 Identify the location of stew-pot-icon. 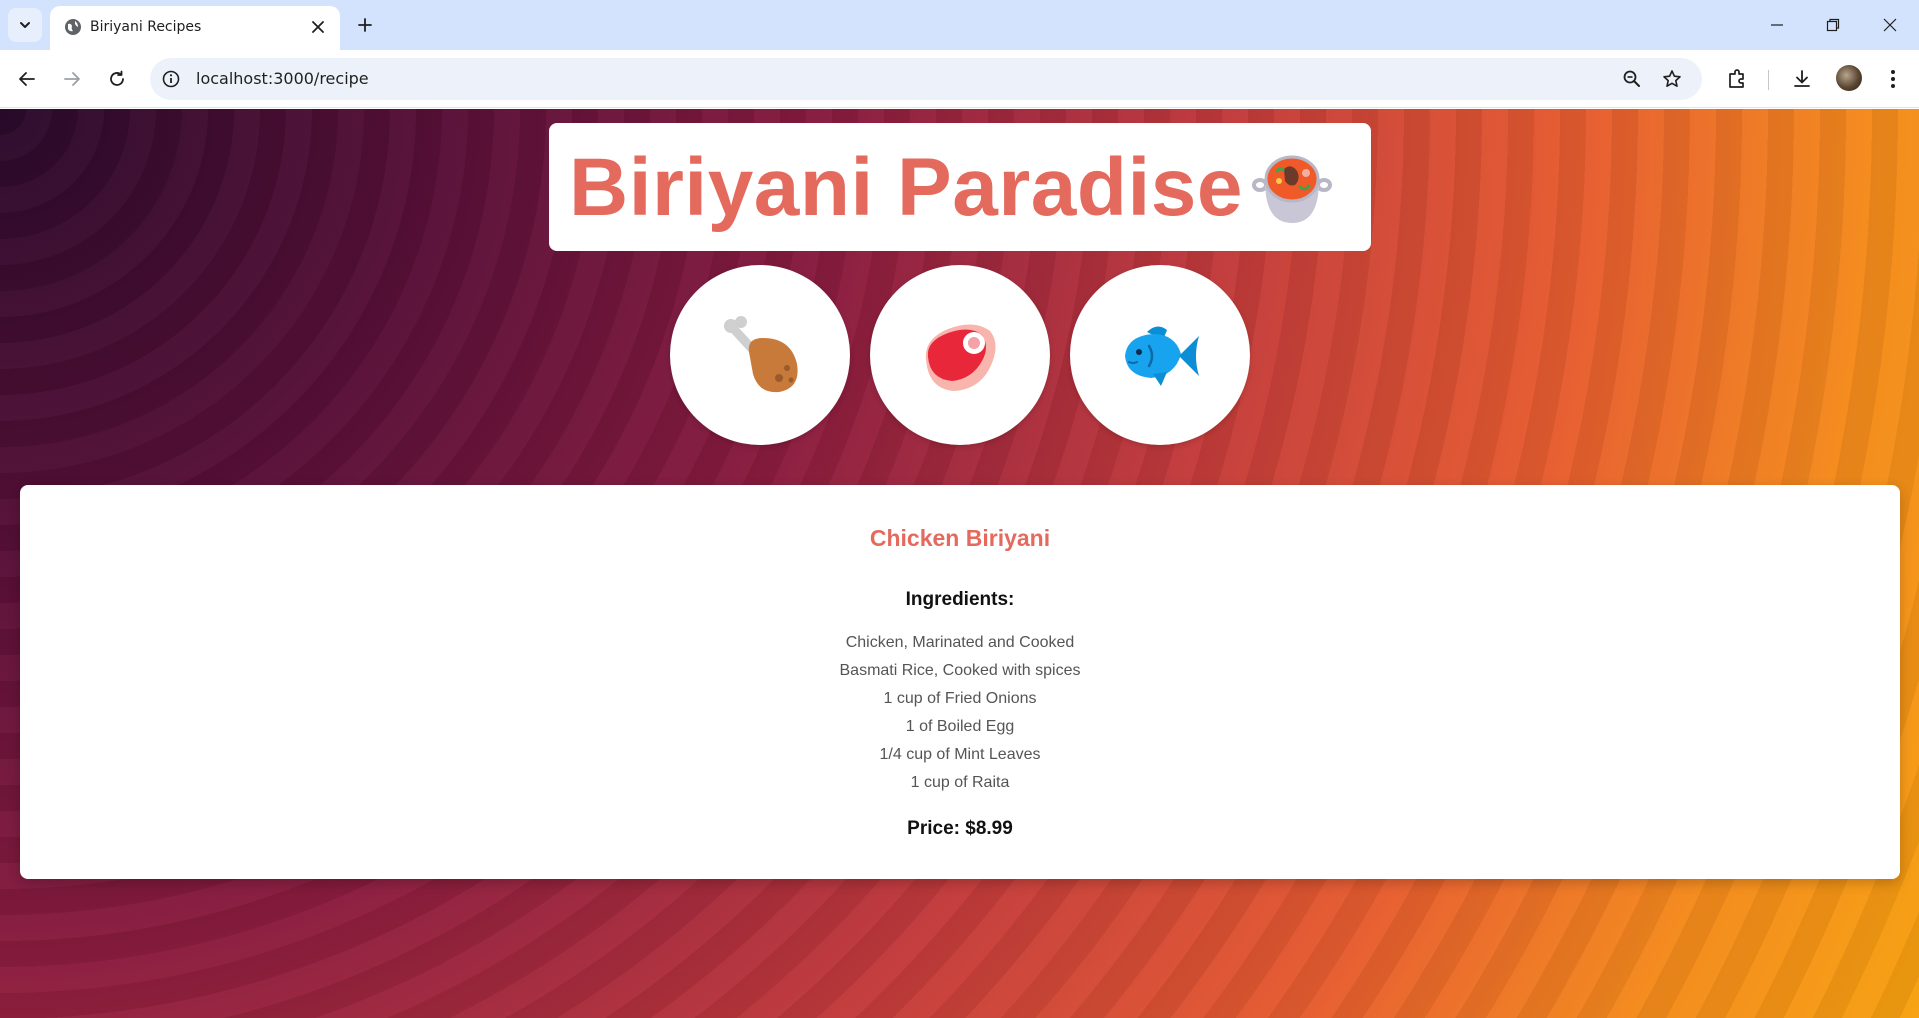
(1292, 189).